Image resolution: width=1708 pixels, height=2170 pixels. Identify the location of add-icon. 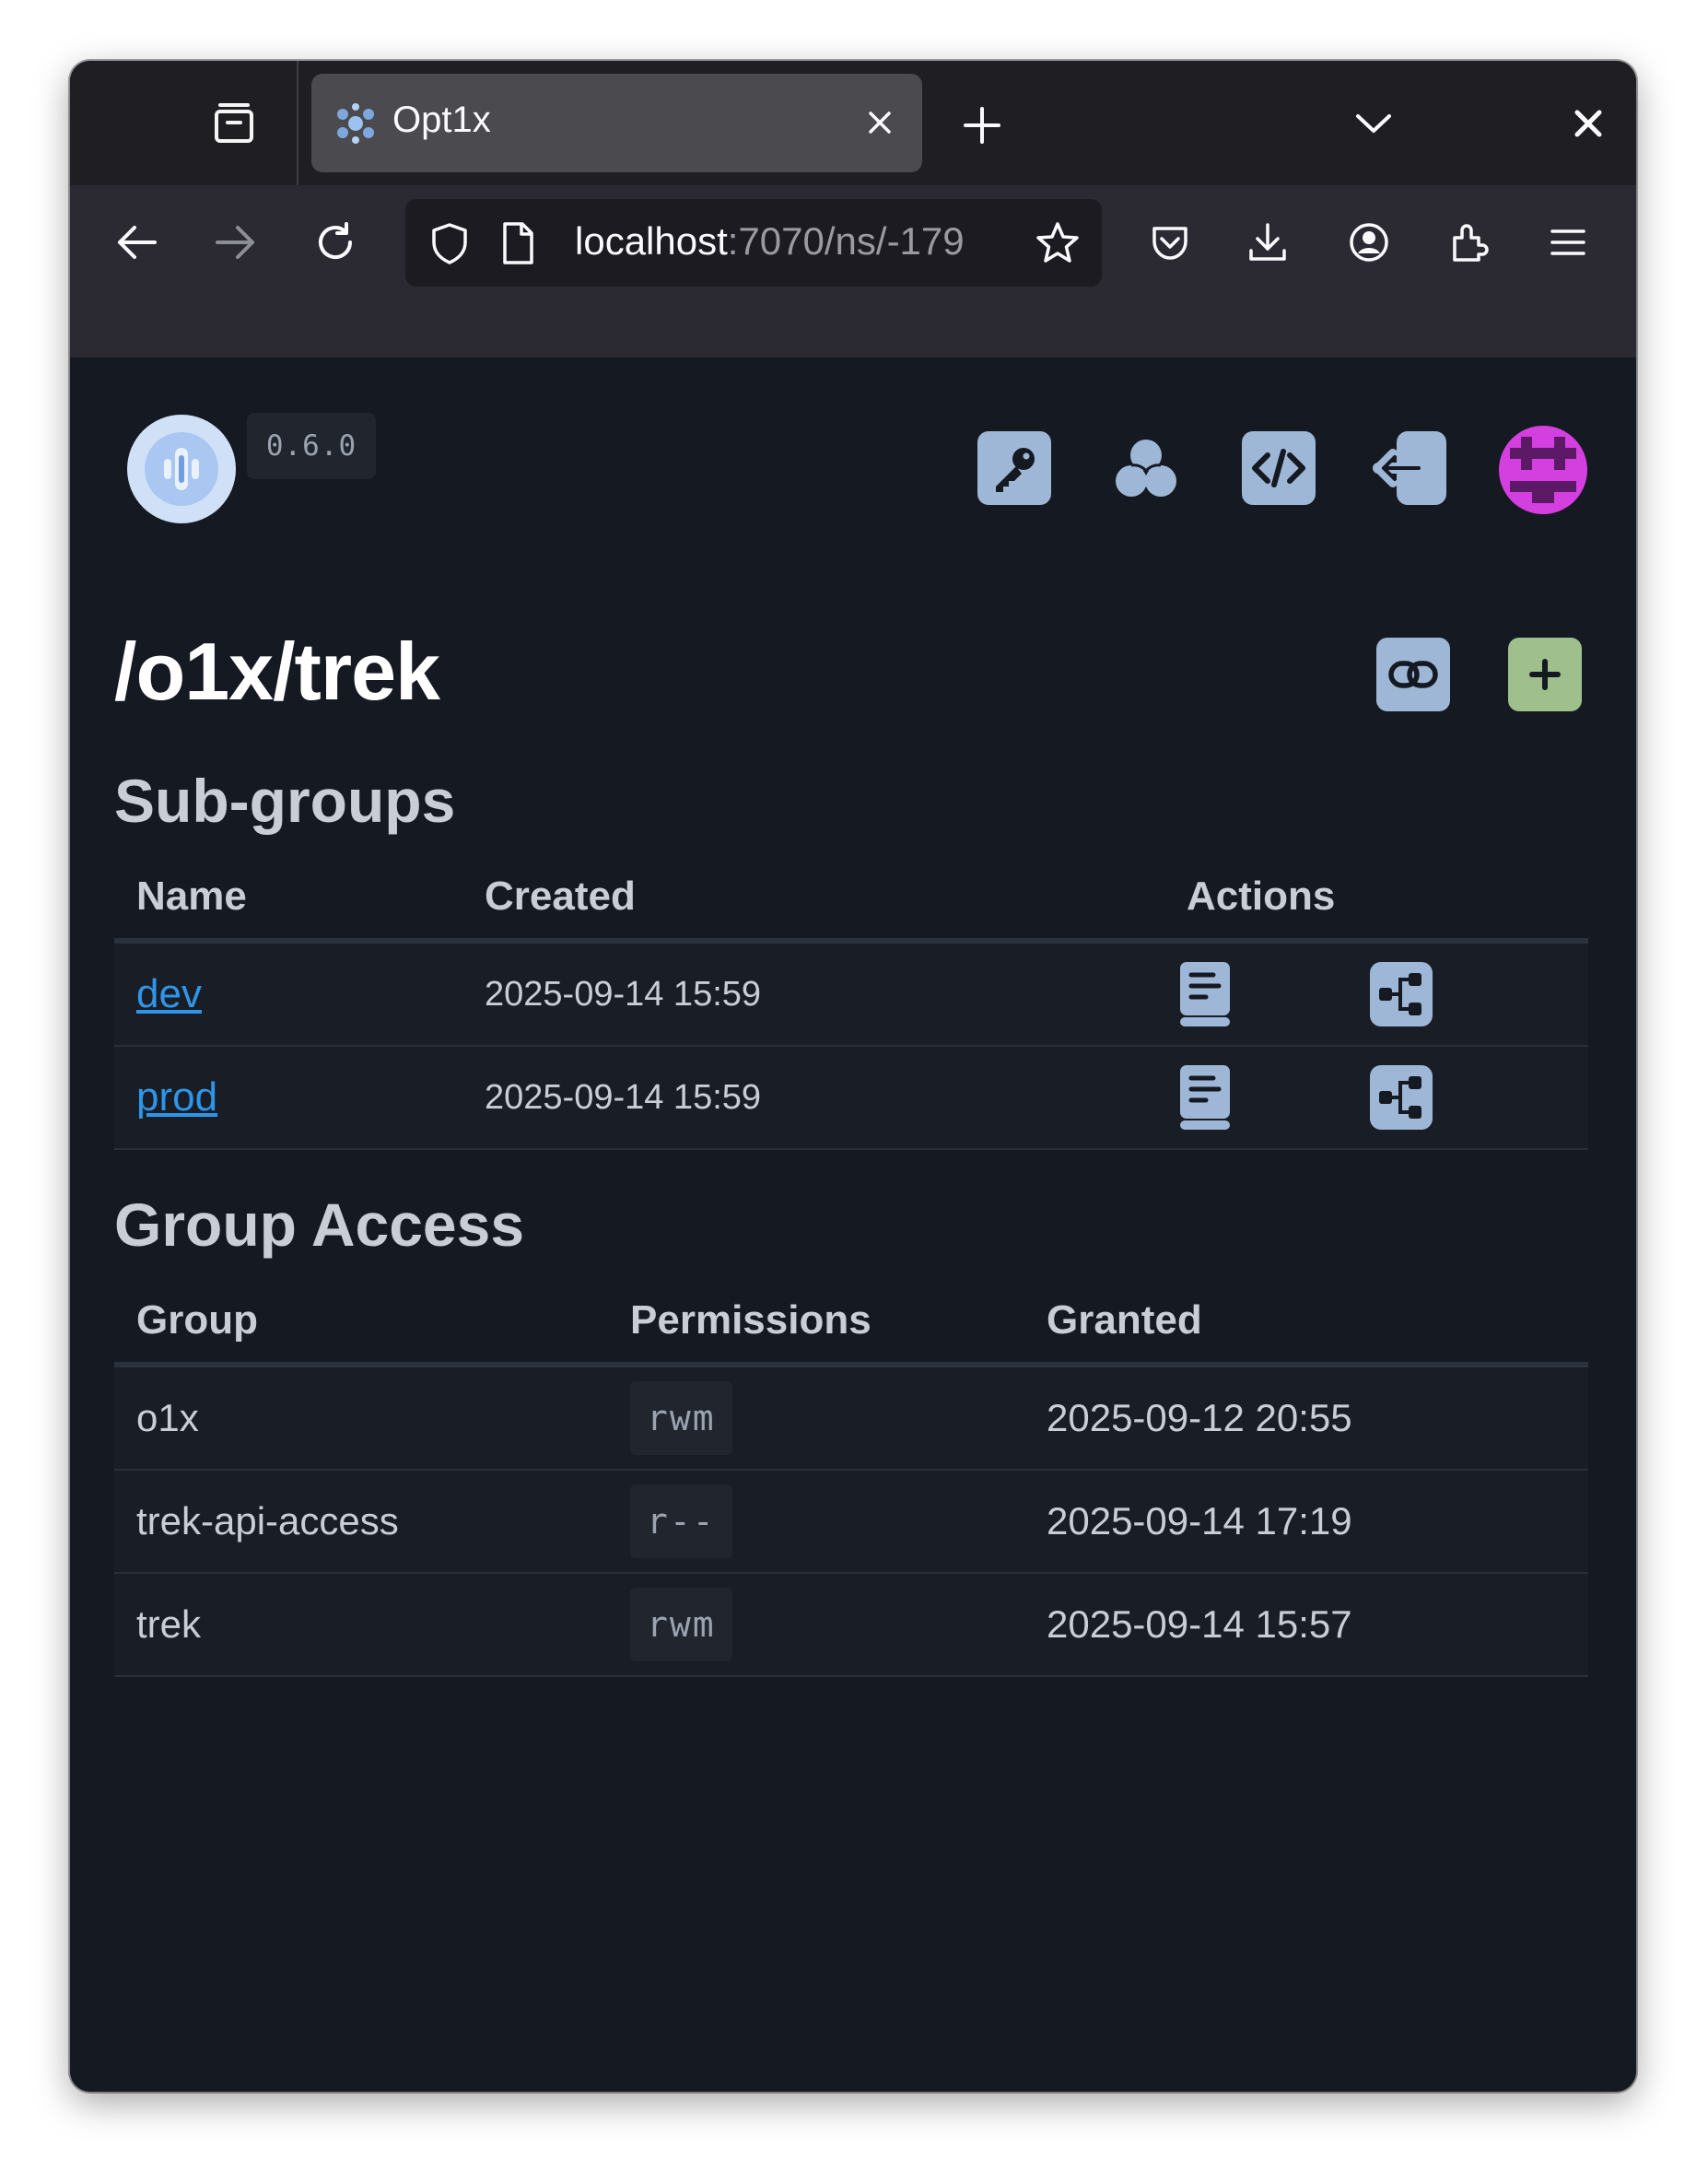
(1545, 674).